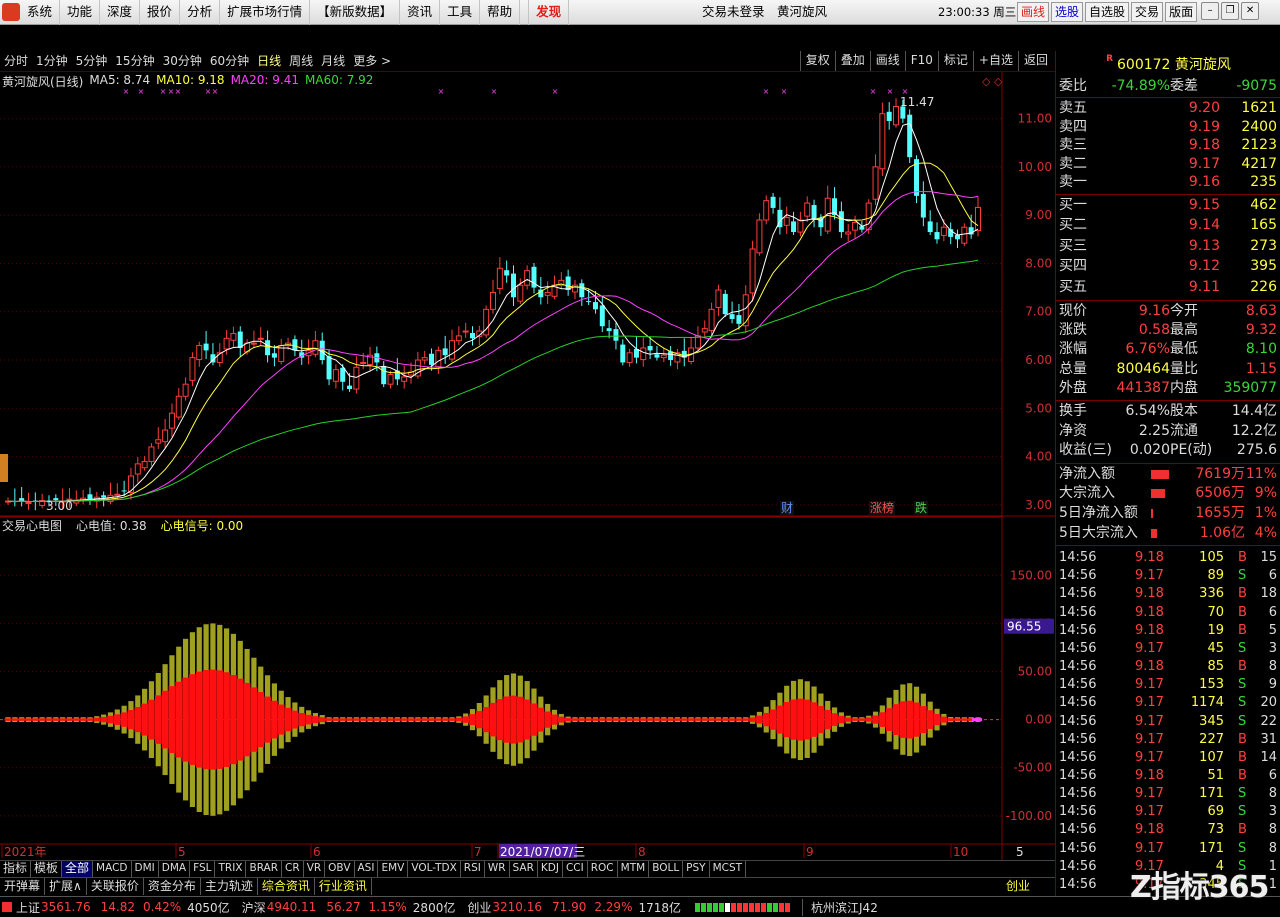 This screenshot has height=917, width=1280. I want to click on bottom-tab-3: 资金分布, so click(172, 886).